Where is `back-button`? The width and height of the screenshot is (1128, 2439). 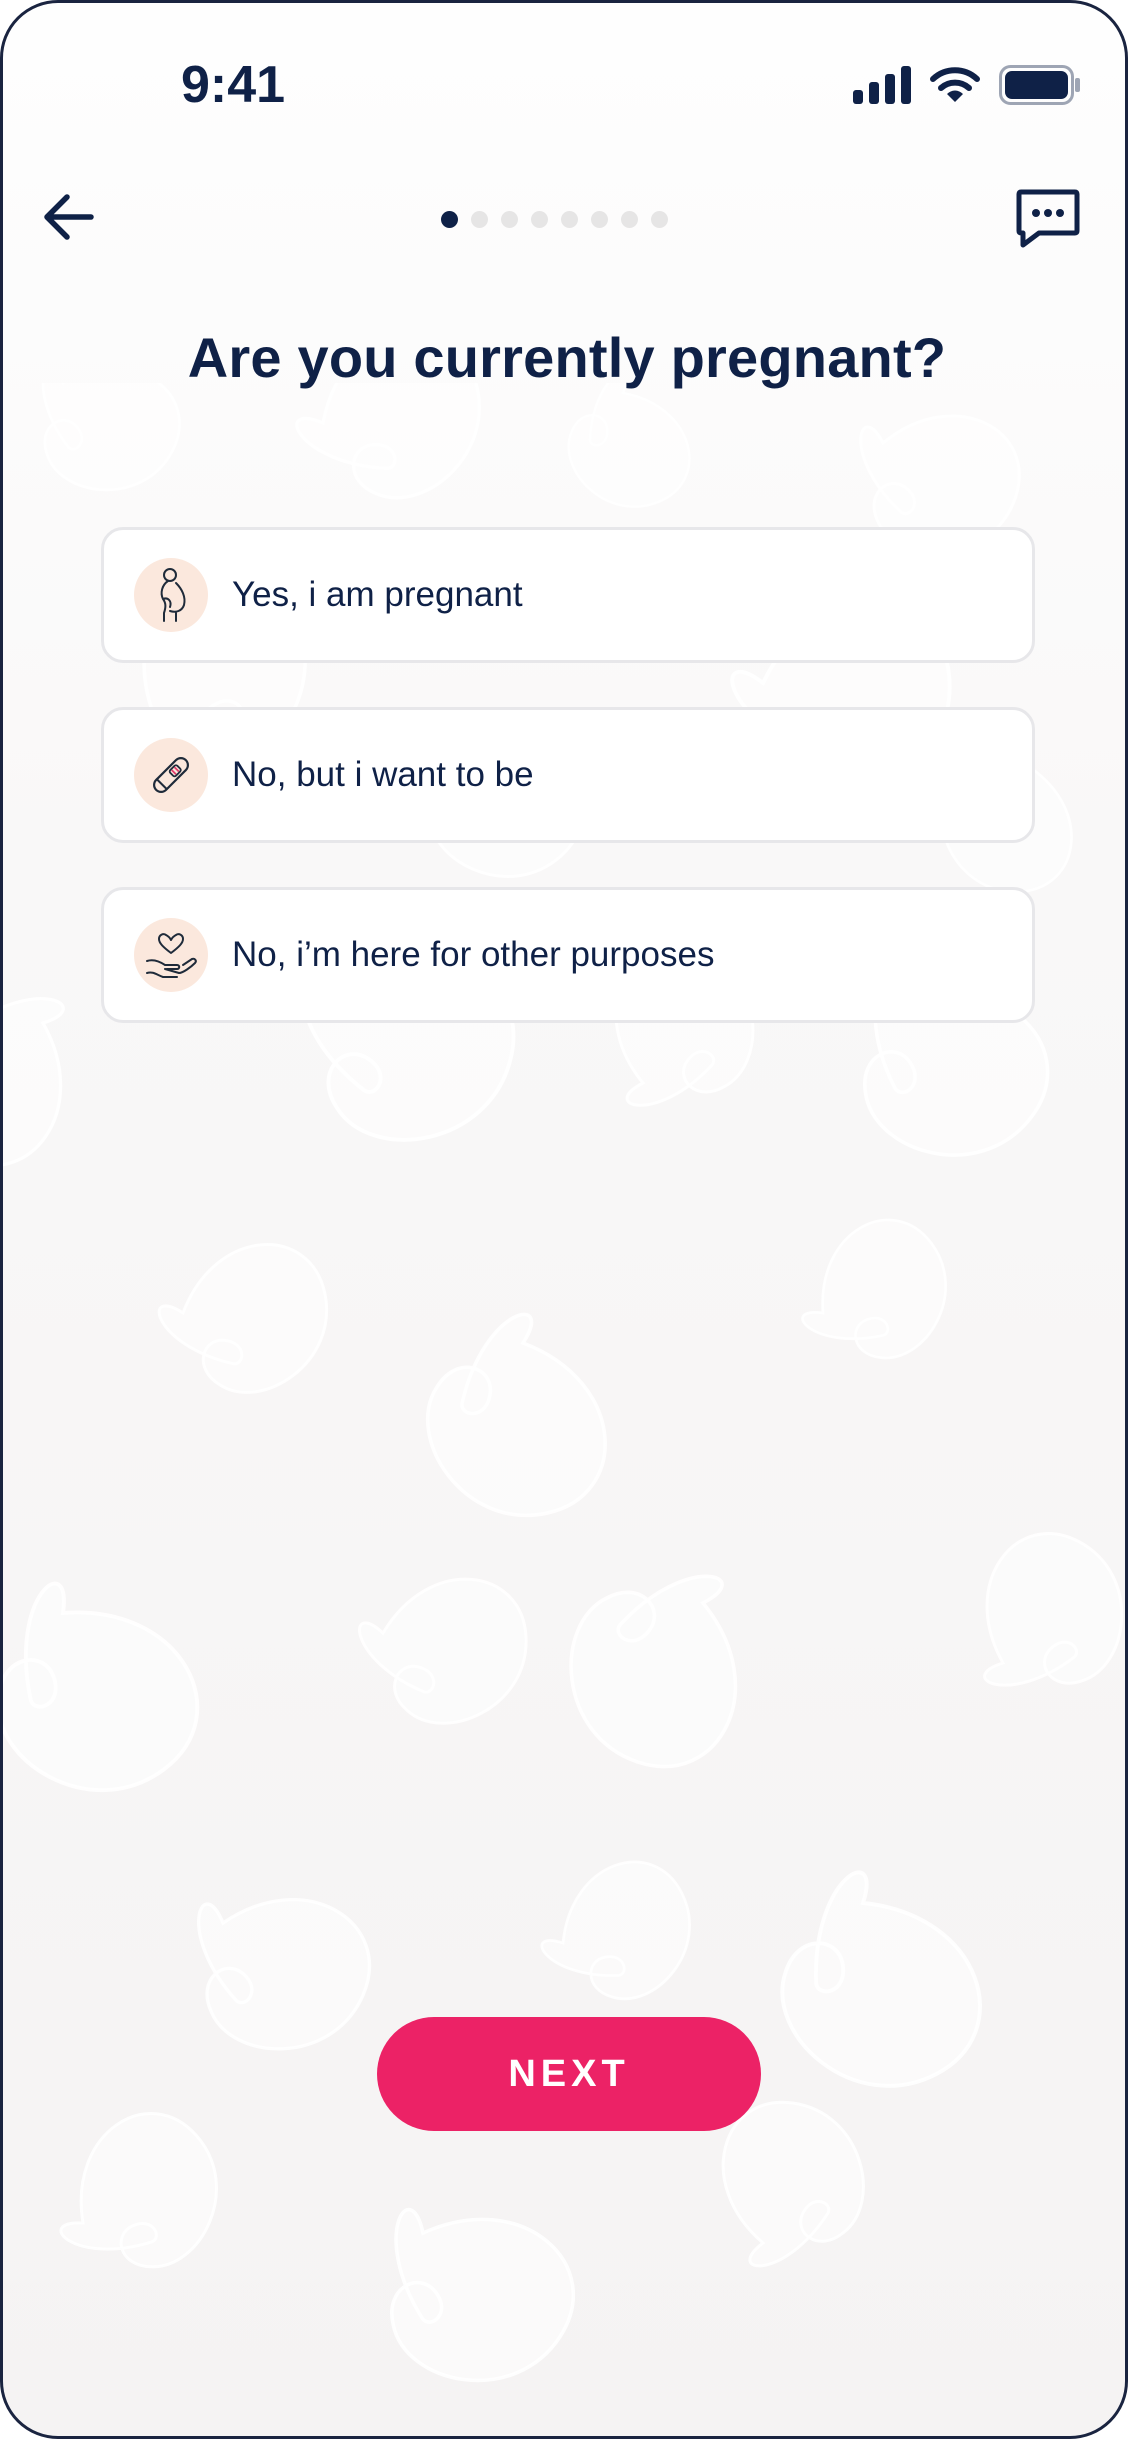 back-button is located at coordinates (69, 217).